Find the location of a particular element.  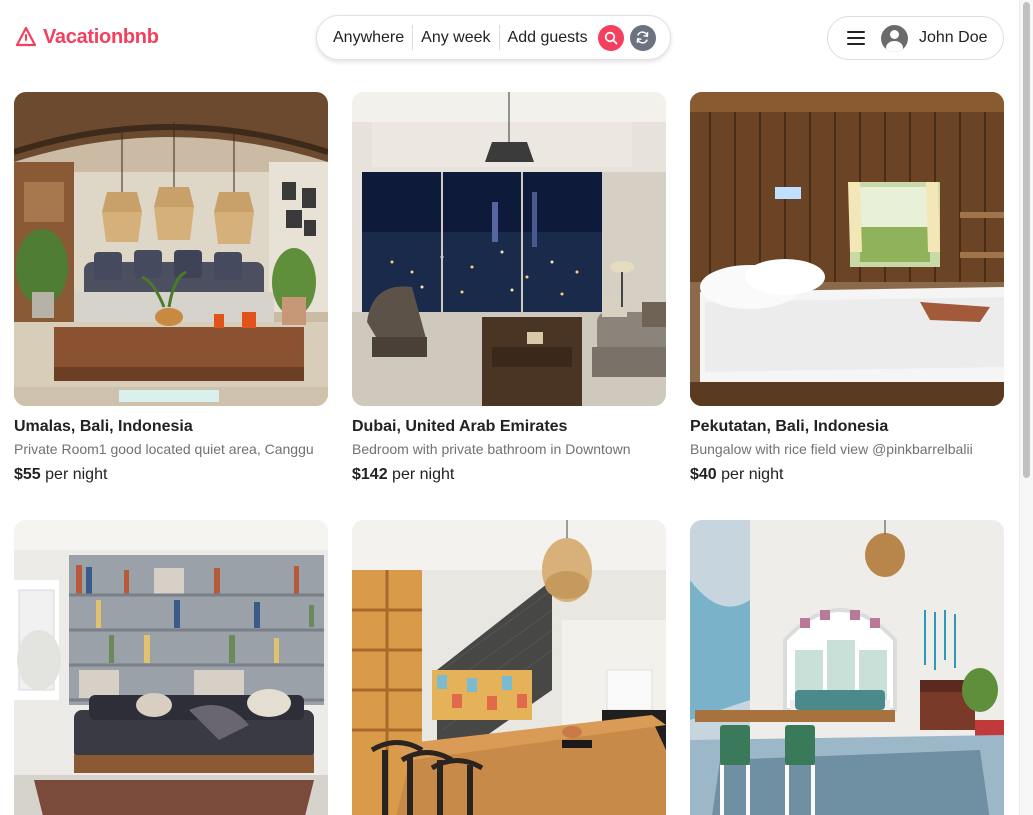

bungalow-bedroom-photo is located at coordinates (847, 249).